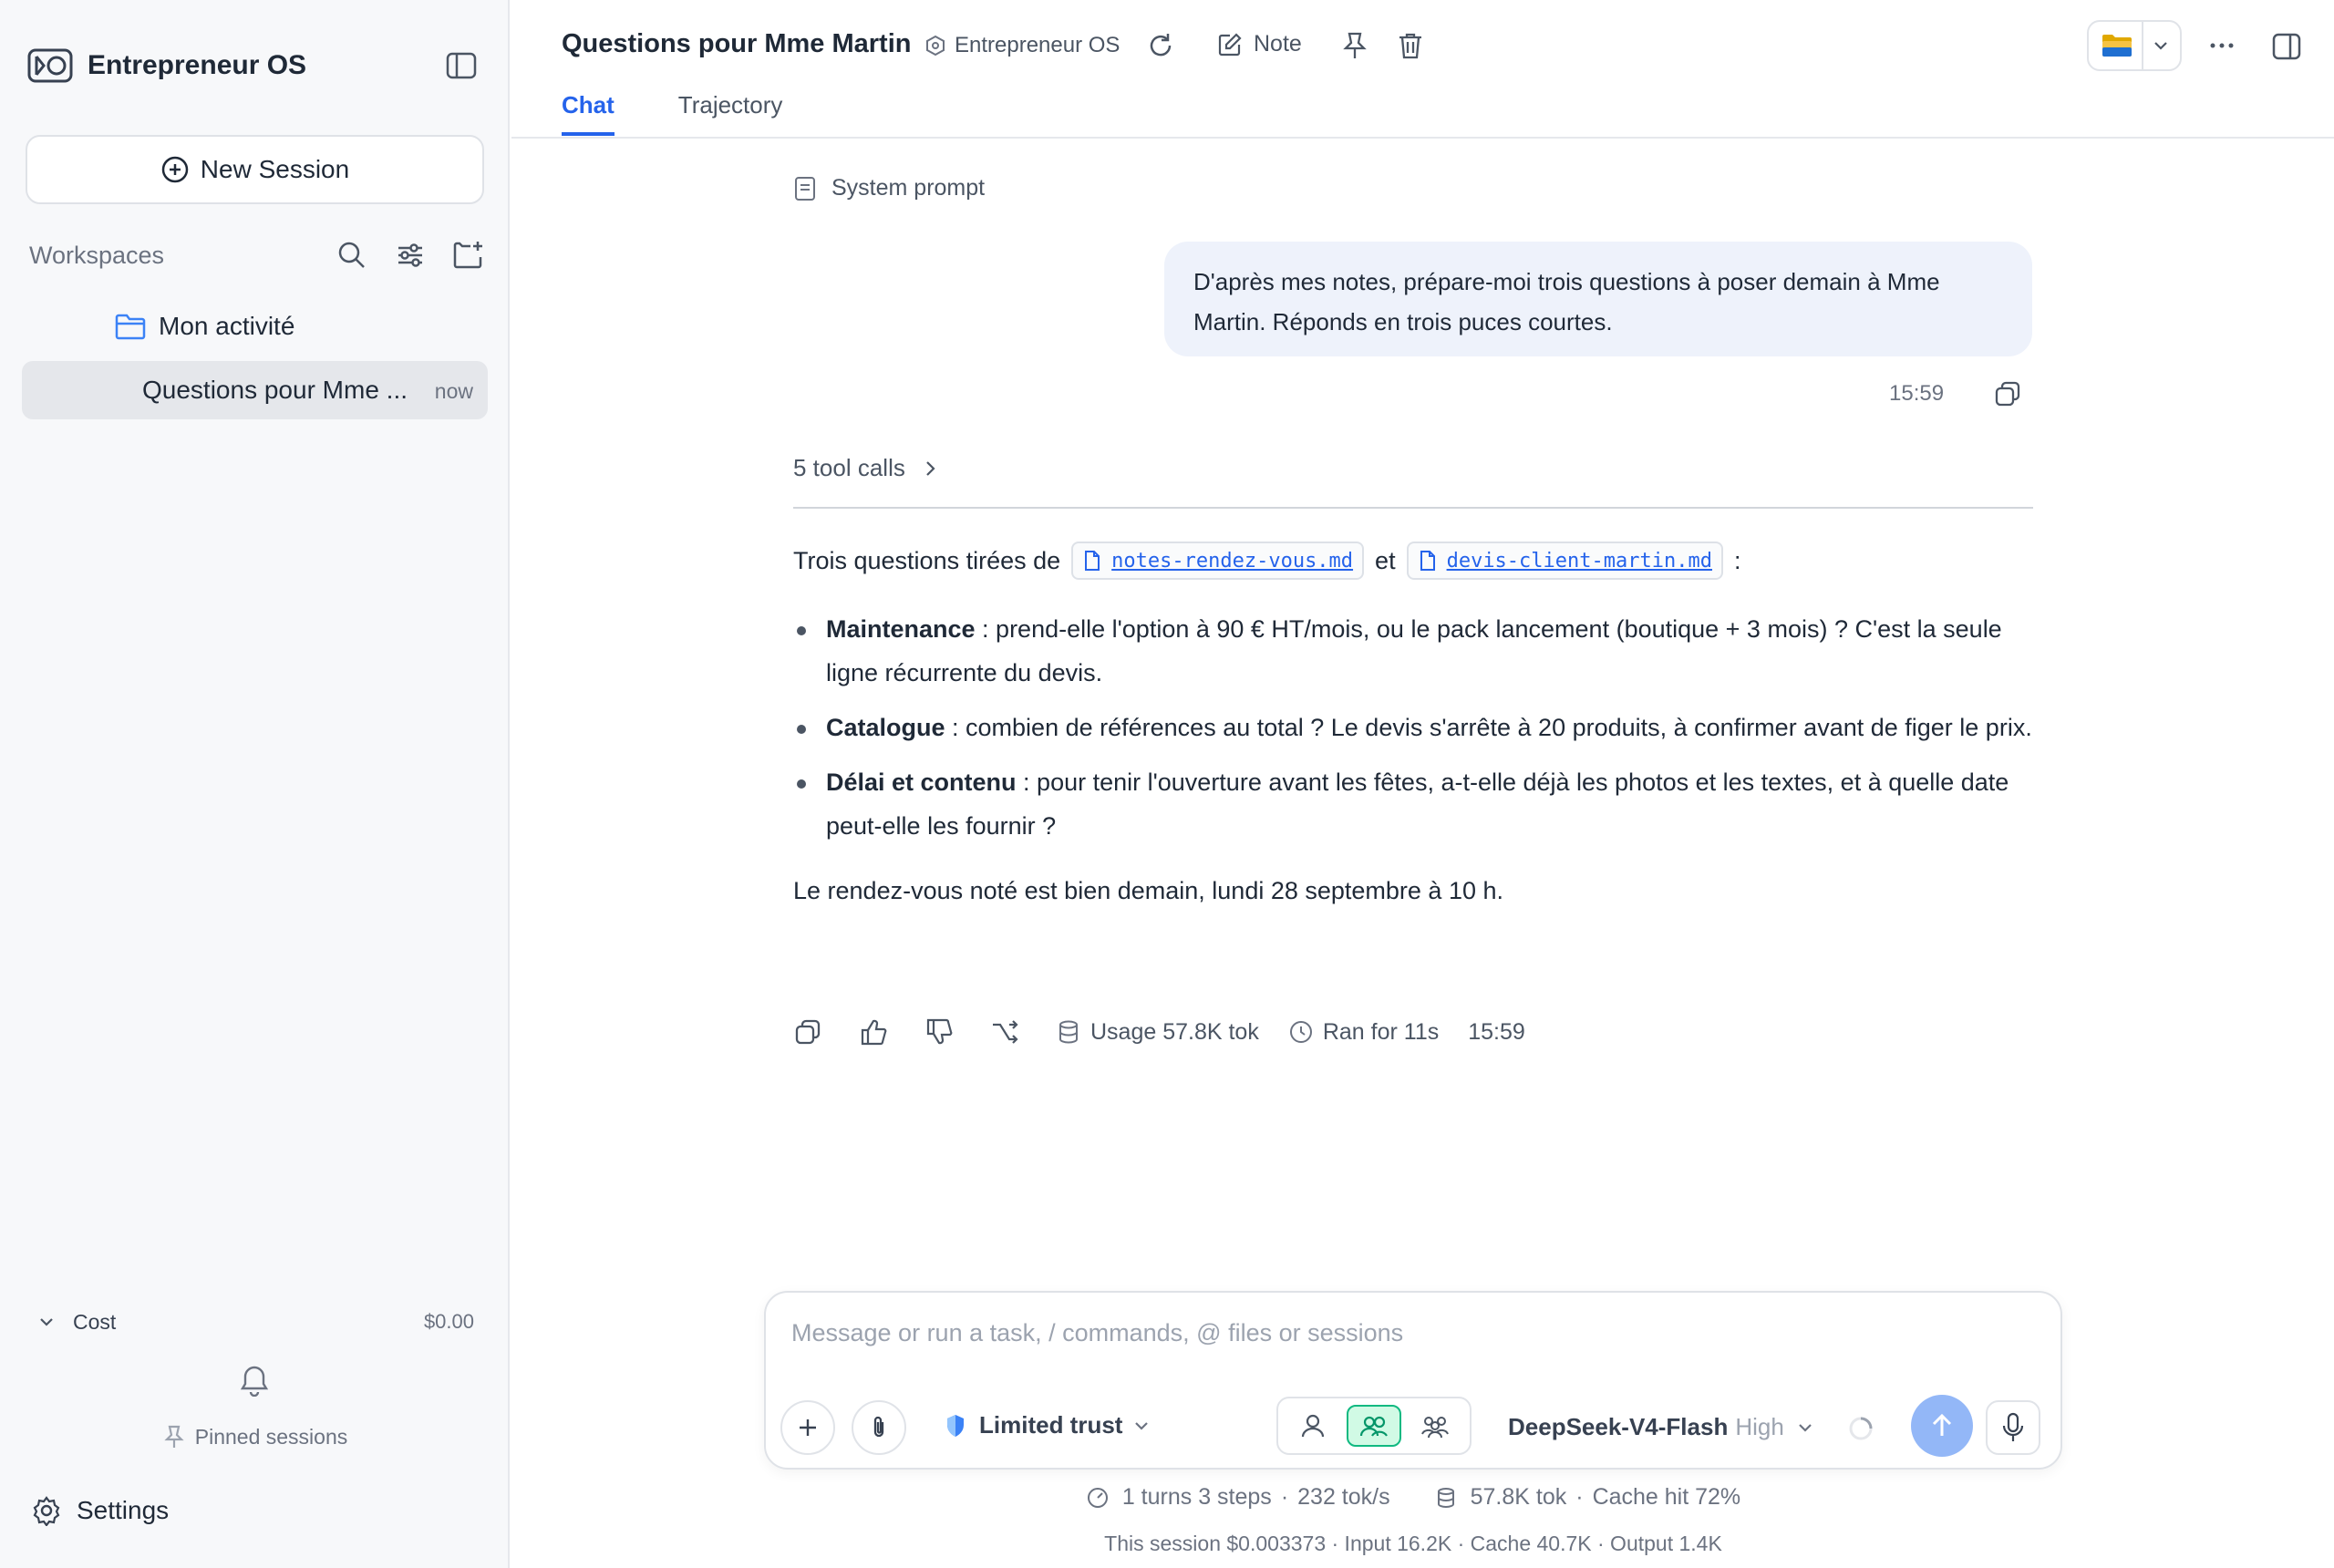  Describe the element at coordinates (1381, 1031) in the screenshot. I see `runtime-label: Ran for 11s` at that location.